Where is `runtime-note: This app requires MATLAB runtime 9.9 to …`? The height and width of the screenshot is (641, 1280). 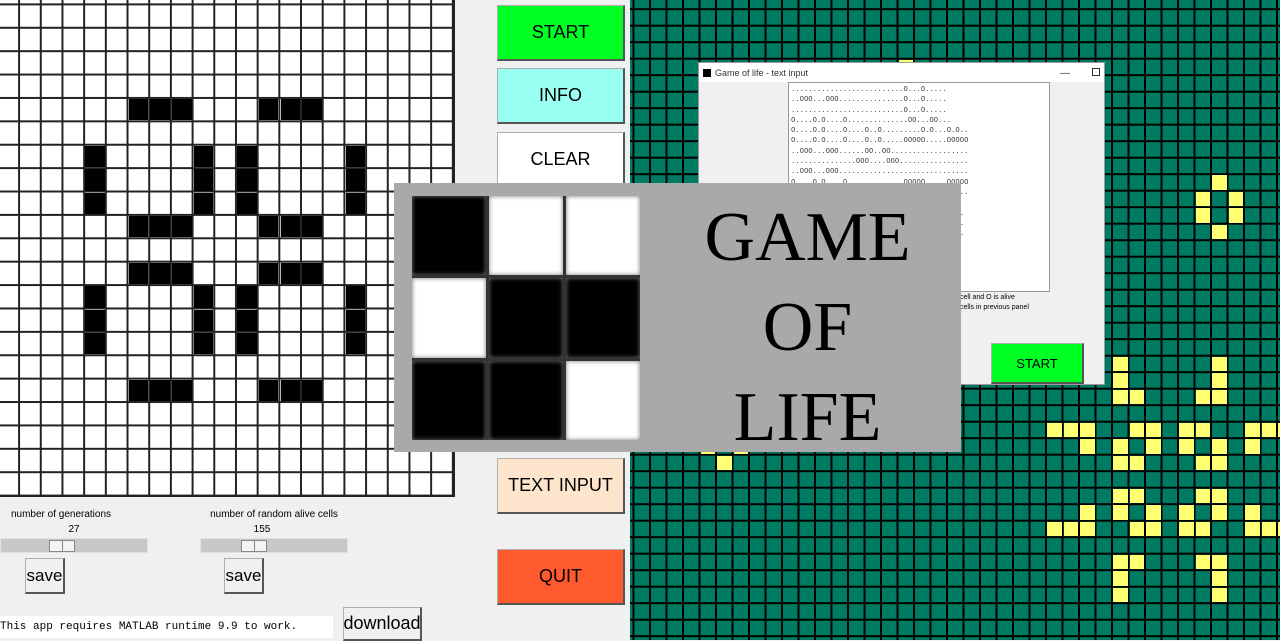
runtime-note: This app requires MATLAB runtime 9.9 to … is located at coordinates (166, 627).